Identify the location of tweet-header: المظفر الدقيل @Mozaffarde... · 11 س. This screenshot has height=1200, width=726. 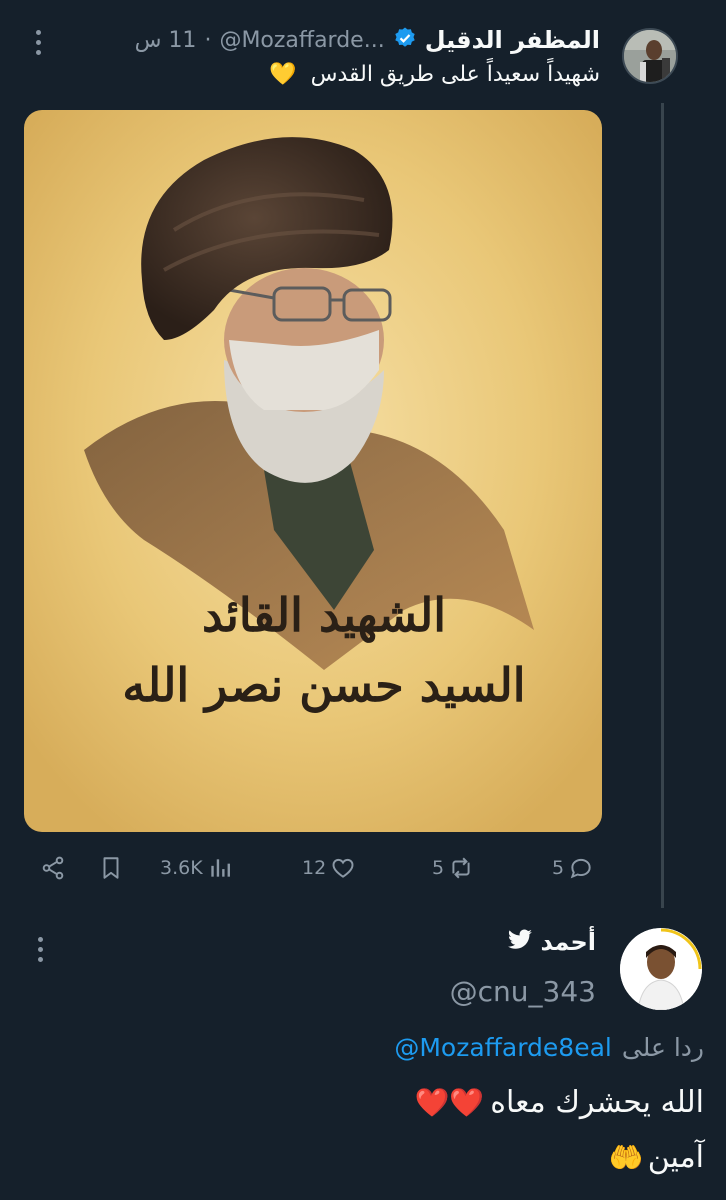
(367, 40).